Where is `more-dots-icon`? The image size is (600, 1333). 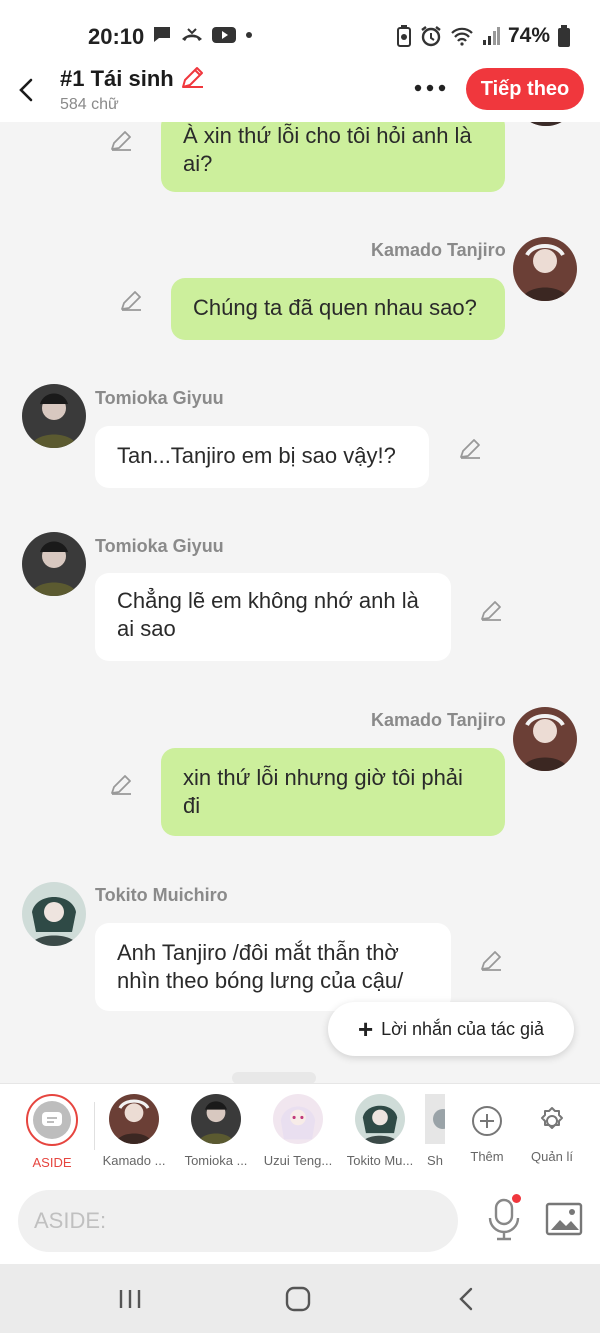
more-dots-icon is located at coordinates (430, 88).